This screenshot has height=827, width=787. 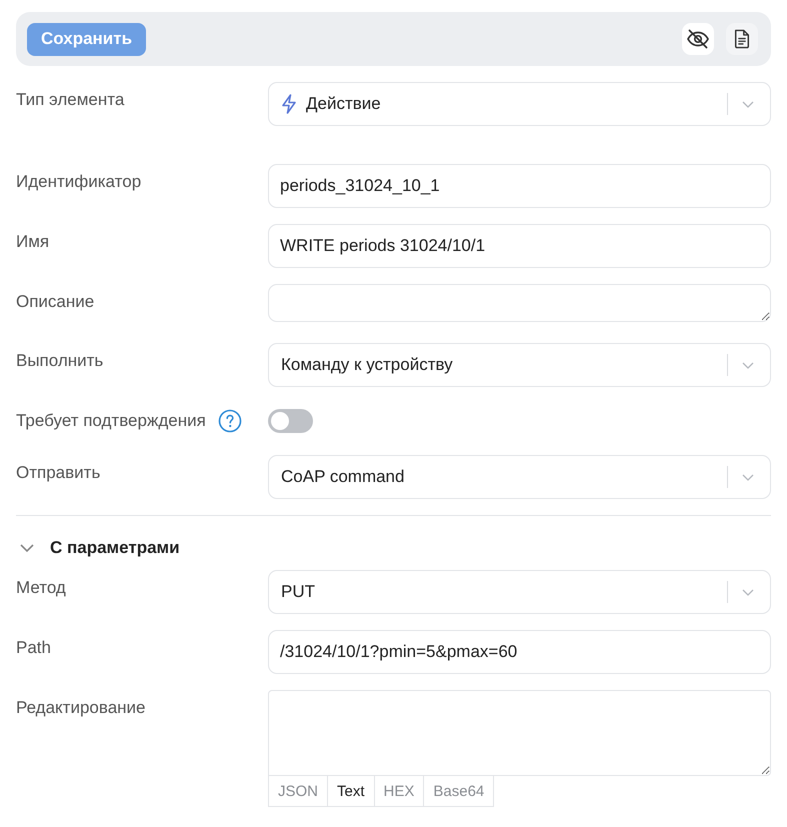 What do you see at coordinates (519, 365) in the screenshot?
I see `select-field: Команду к устройству` at bounding box center [519, 365].